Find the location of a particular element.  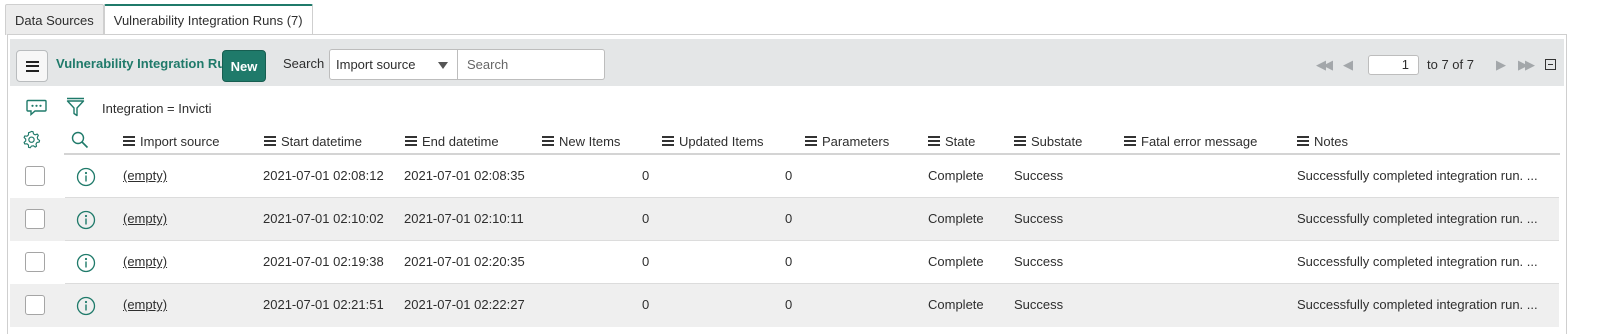

column-header-end-datetime: End datetime is located at coordinates (452, 141).